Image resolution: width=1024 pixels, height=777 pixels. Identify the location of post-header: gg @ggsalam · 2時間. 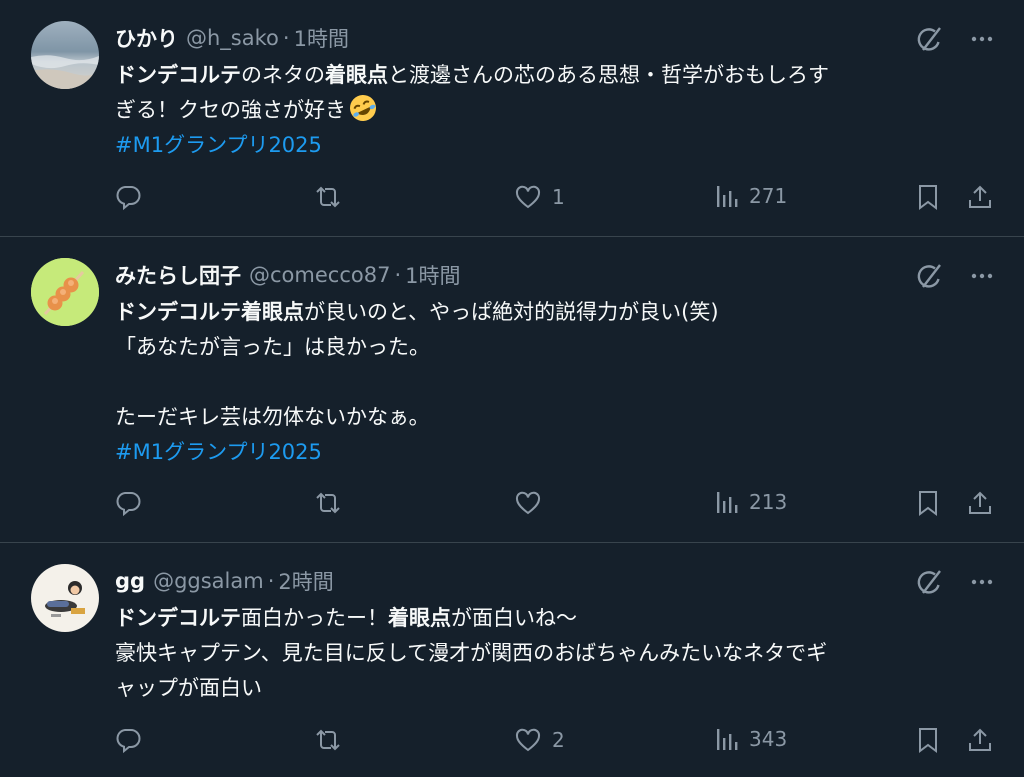
(224, 581).